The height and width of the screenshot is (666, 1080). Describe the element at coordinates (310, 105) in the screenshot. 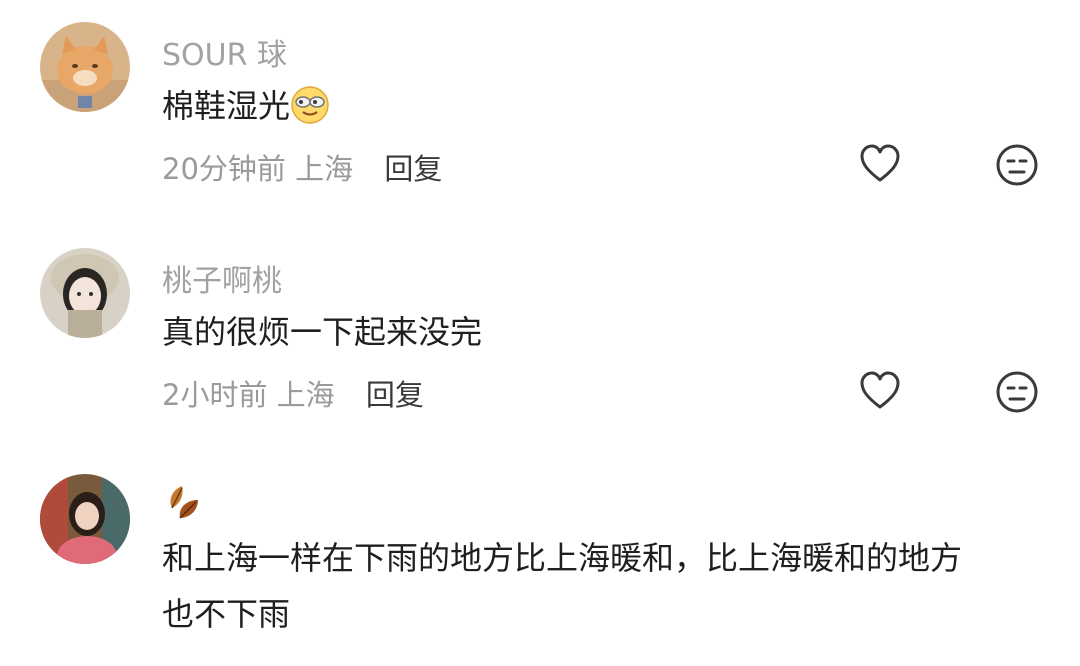

I see `sunglasses-smile-emoji` at that location.